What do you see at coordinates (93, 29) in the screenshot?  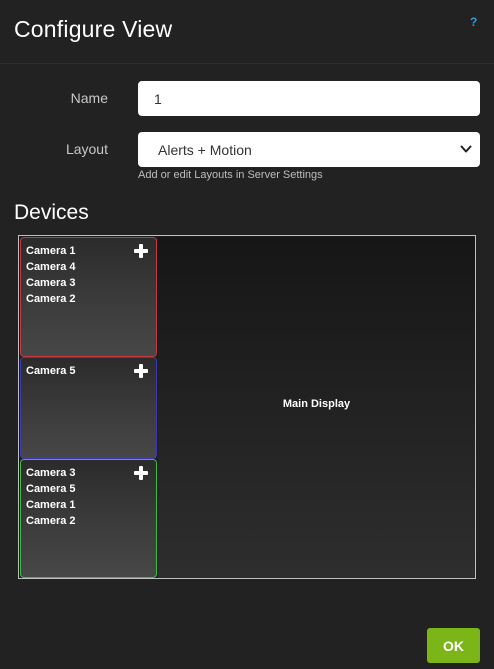 I see `dialog-title: Configure View` at bounding box center [93, 29].